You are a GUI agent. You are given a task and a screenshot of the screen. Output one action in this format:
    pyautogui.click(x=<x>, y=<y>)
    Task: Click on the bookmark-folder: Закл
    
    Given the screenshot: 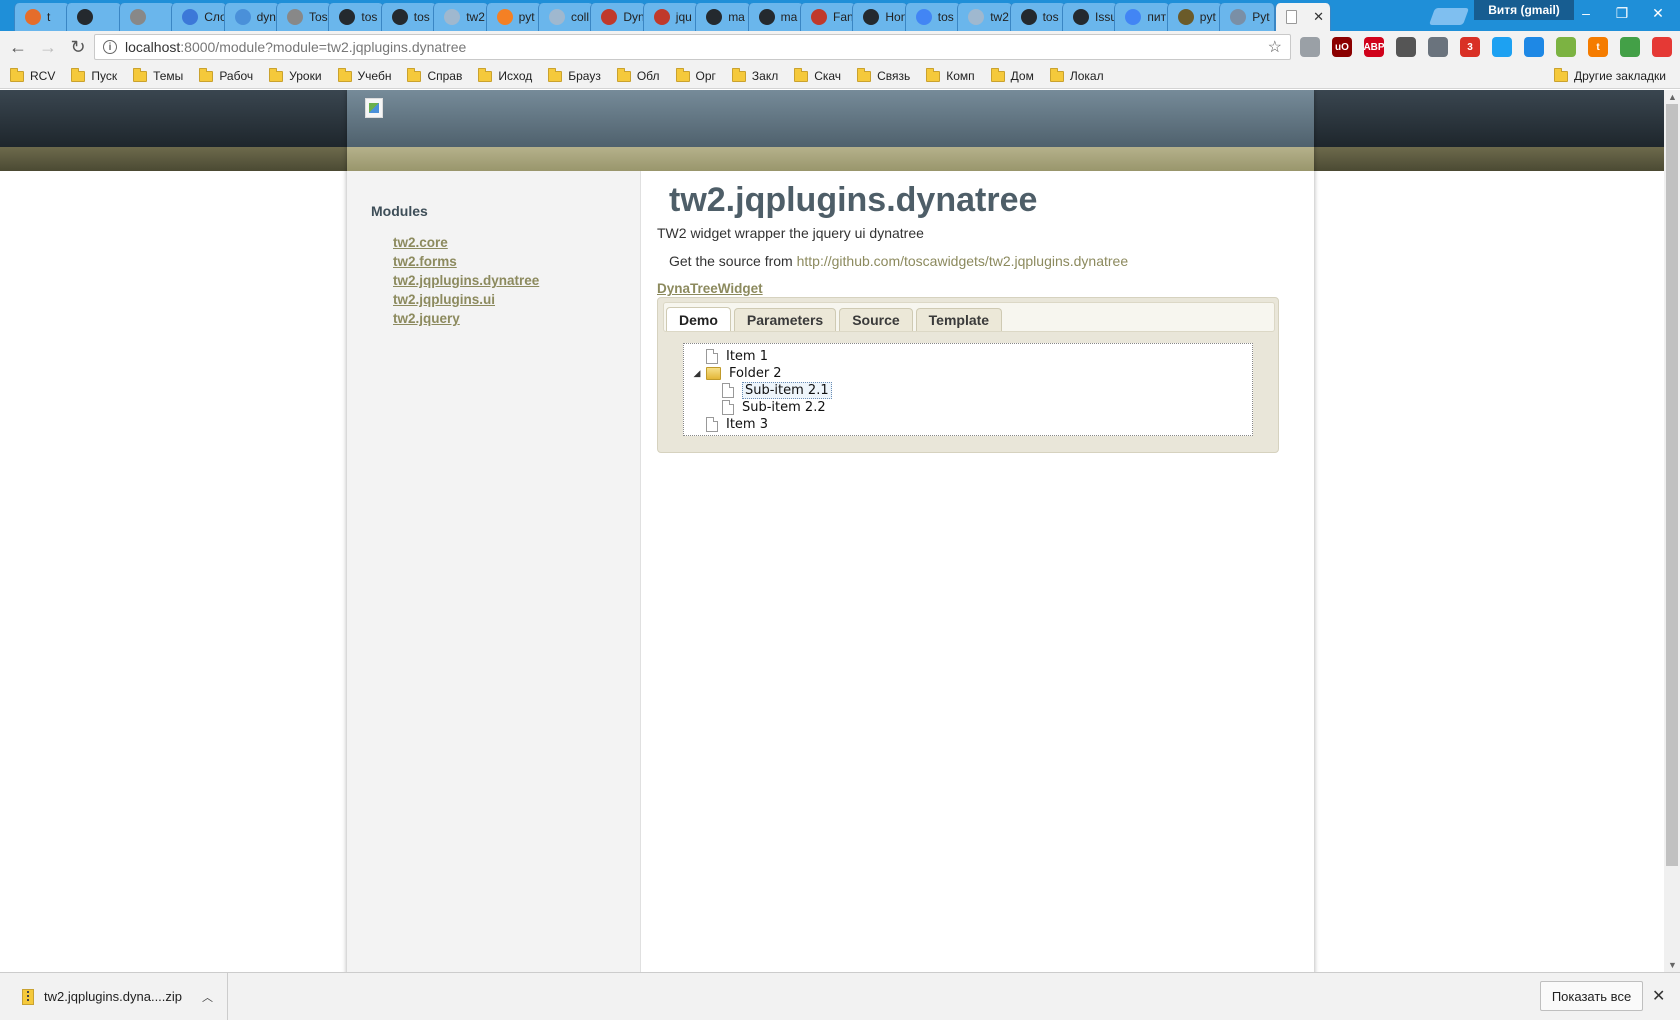 What is the action you would take?
    pyautogui.click(x=754, y=75)
    